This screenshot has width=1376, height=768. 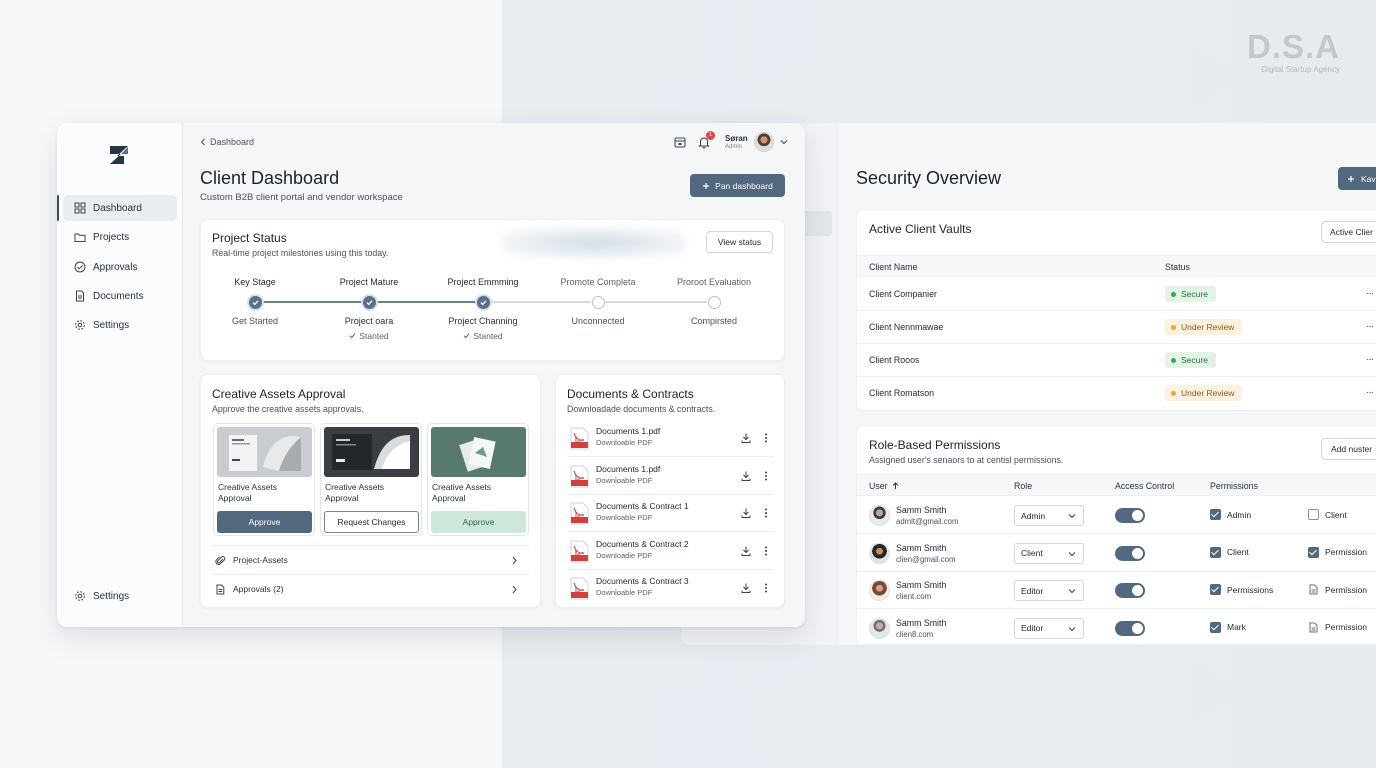 What do you see at coordinates (1072, 553) in the screenshot?
I see `chevron-down-icon` at bounding box center [1072, 553].